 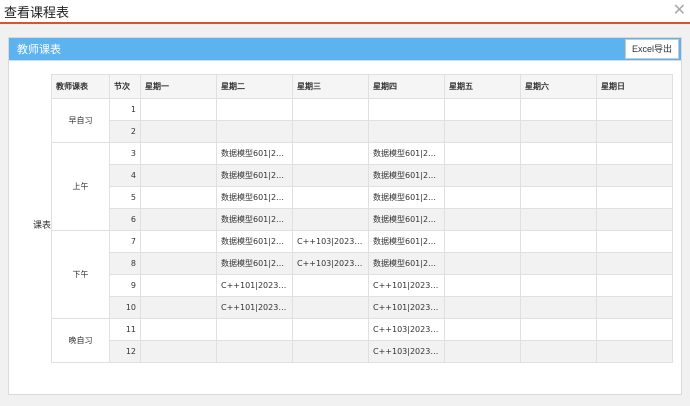 I want to click on excel-export-button: Excel导出, so click(x=651, y=49).